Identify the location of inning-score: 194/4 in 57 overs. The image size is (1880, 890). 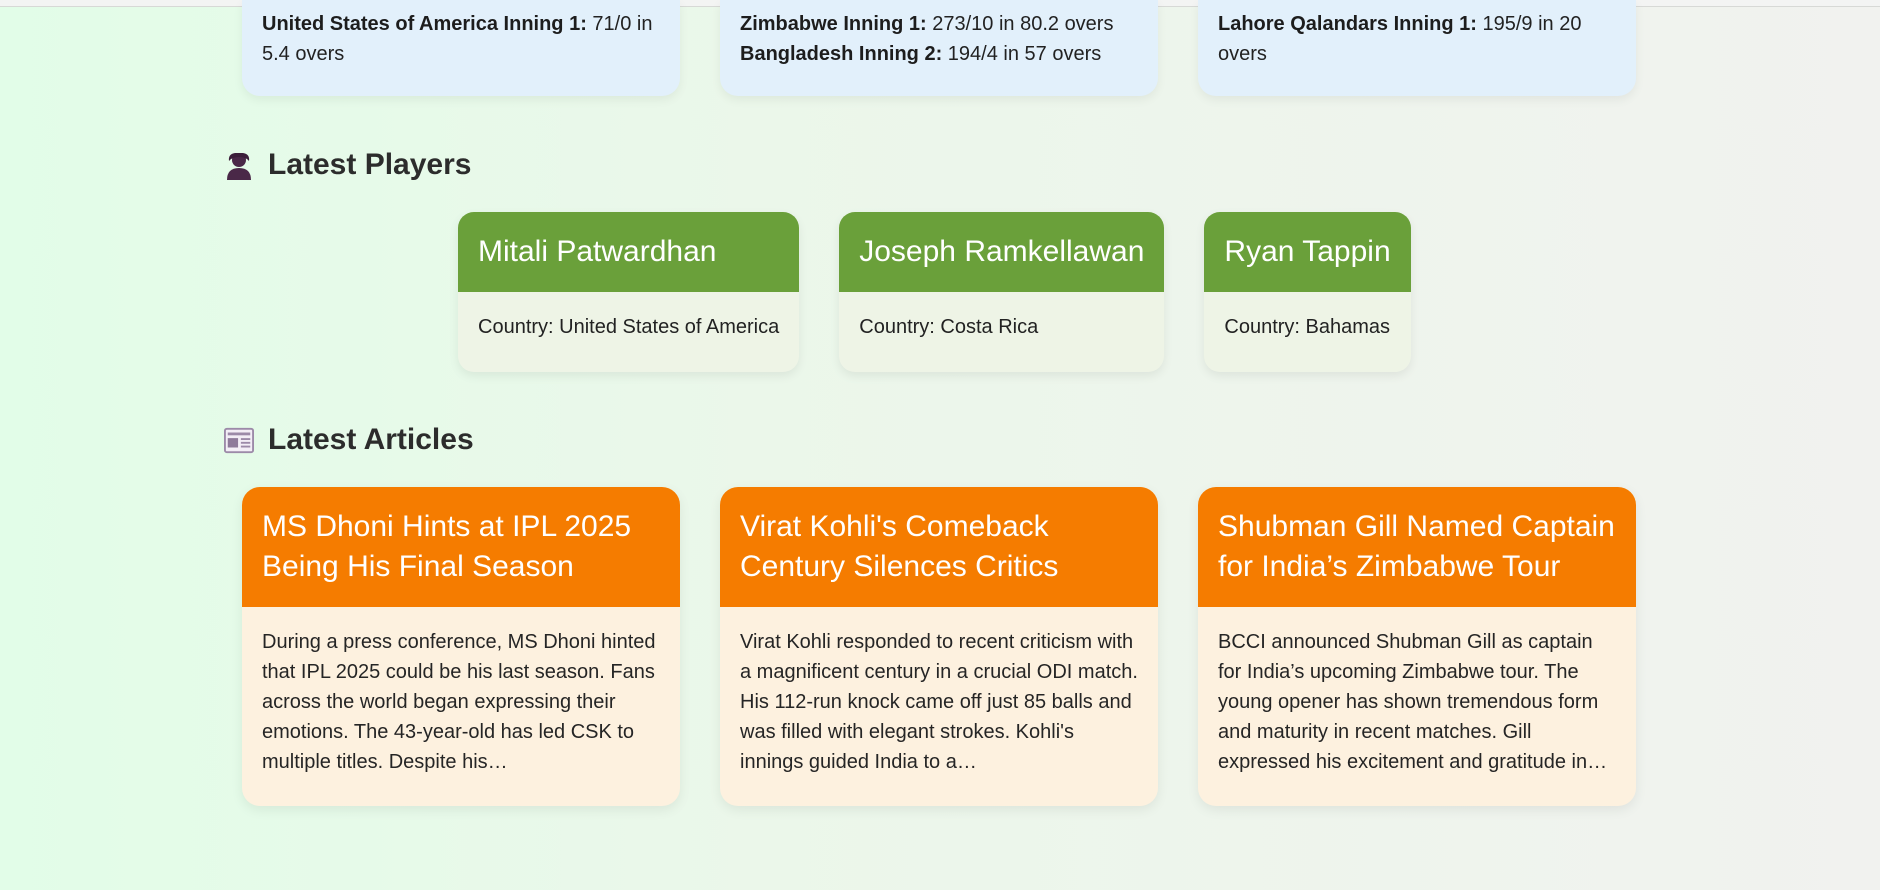
(1022, 54).